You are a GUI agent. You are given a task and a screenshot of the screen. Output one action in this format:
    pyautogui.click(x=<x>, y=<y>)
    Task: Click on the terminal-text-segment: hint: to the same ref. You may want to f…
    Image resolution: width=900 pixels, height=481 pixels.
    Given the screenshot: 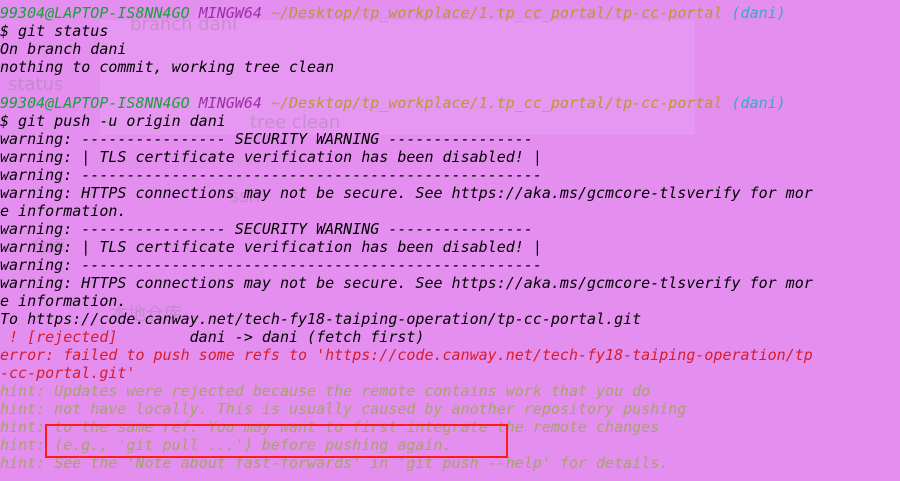 What is the action you would take?
    pyautogui.click(x=330, y=427)
    